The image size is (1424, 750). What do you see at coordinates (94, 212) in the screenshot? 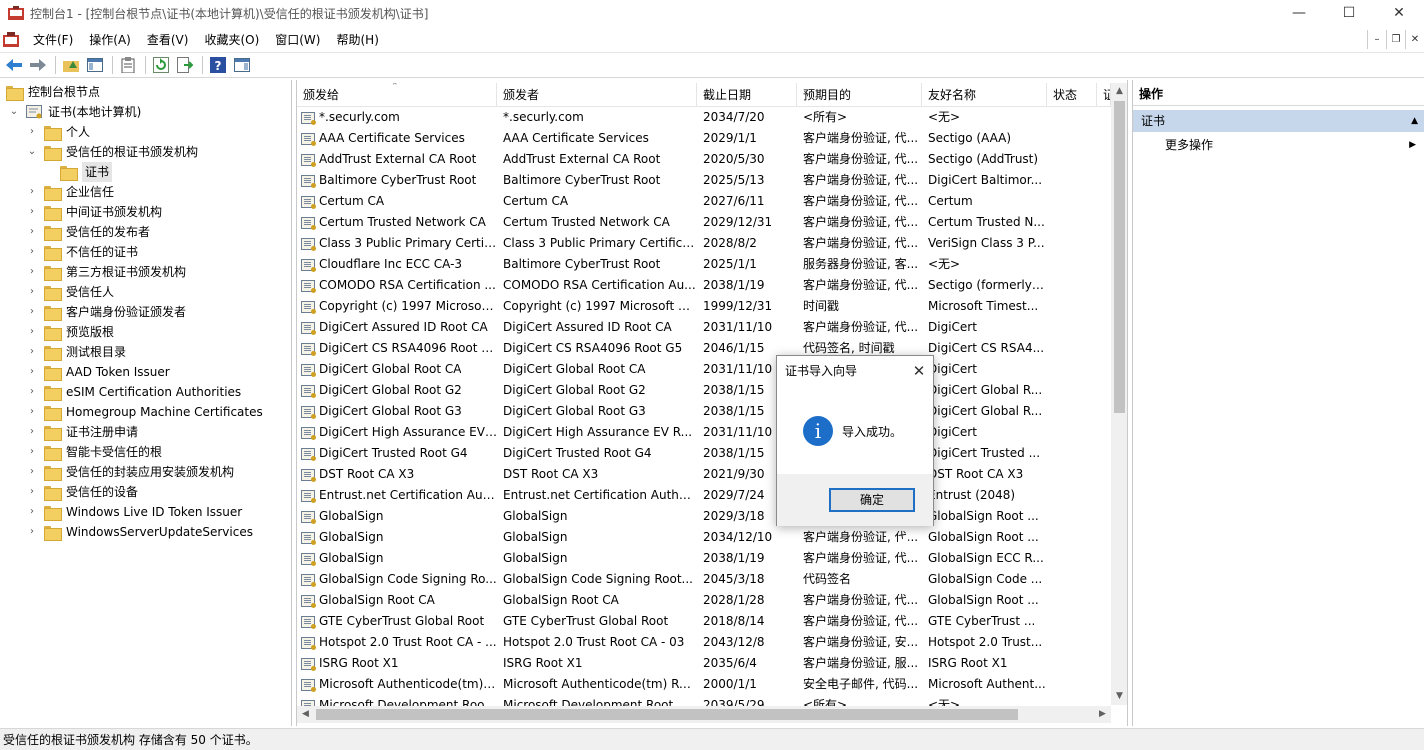
I see `tree-item: › 中间证书颁发机构` at bounding box center [94, 212].